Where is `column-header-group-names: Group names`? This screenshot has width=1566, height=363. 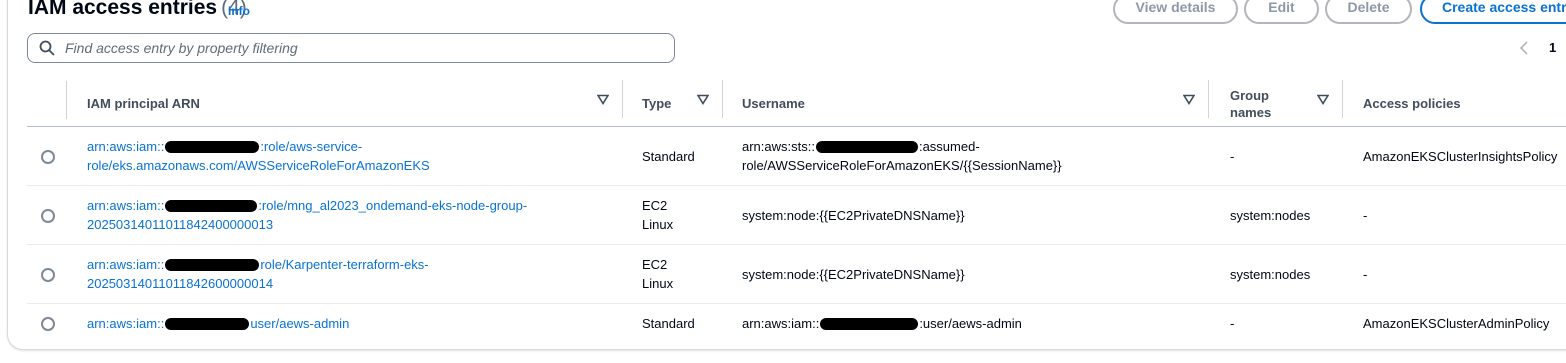 column-header-group-names: Group names is located at coordinates (1250, 103).